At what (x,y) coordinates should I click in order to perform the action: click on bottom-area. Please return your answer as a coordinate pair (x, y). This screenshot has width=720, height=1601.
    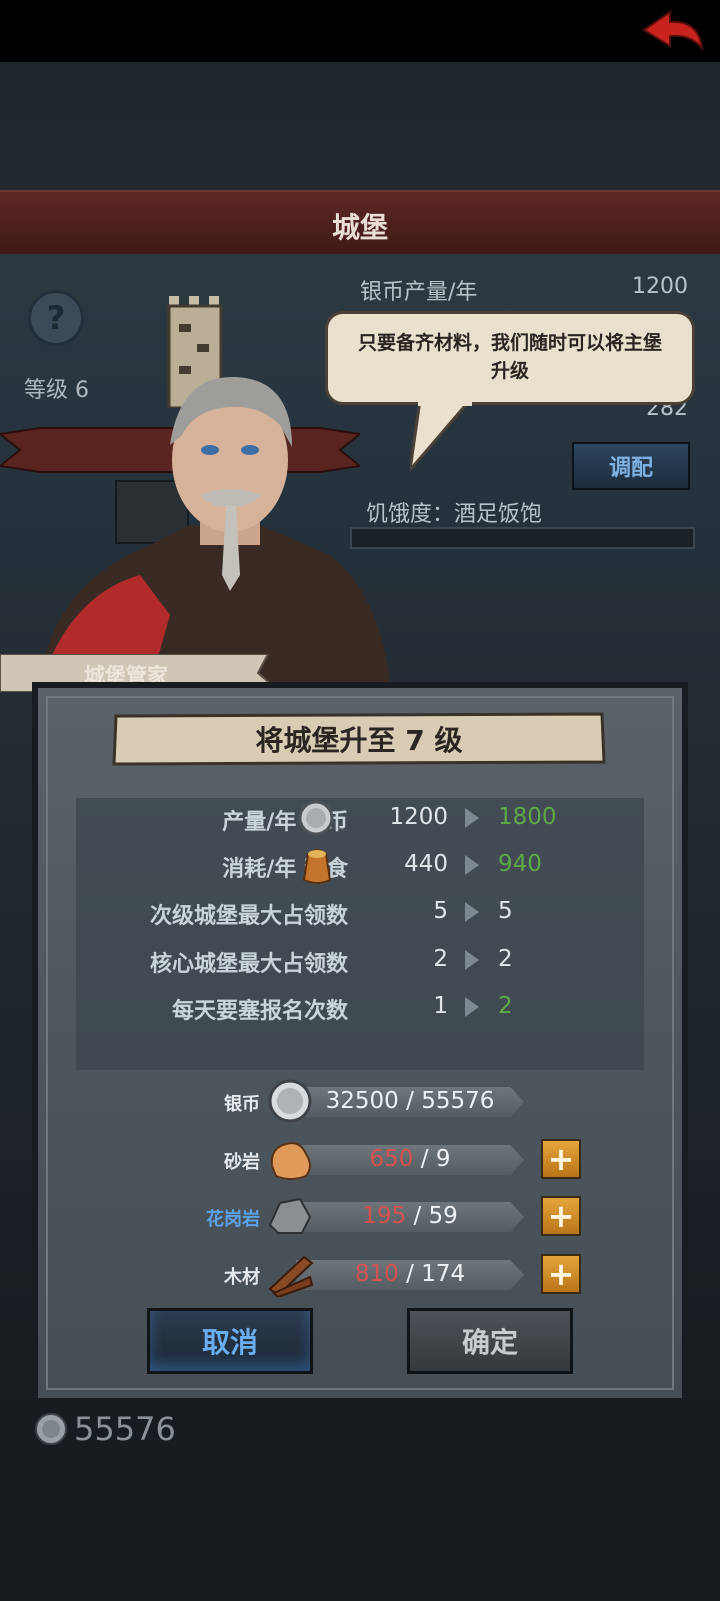
    Looking at the image, I should click on (360, 1536).